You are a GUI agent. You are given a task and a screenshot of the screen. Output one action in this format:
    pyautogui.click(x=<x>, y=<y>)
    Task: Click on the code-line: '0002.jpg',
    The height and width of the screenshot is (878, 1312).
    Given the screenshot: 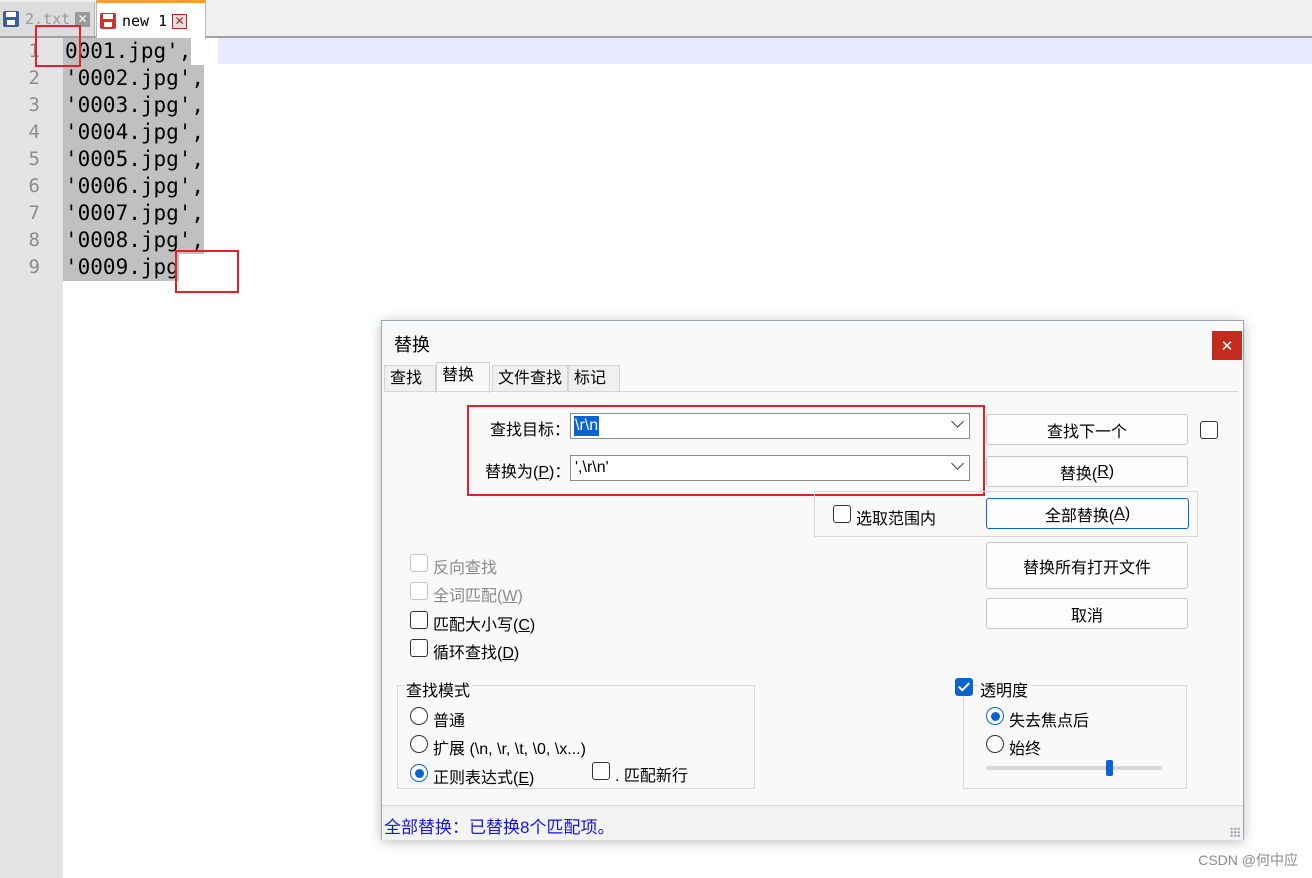 What is the action you would take?
    pyautogui.click(x=134, y=78)
    